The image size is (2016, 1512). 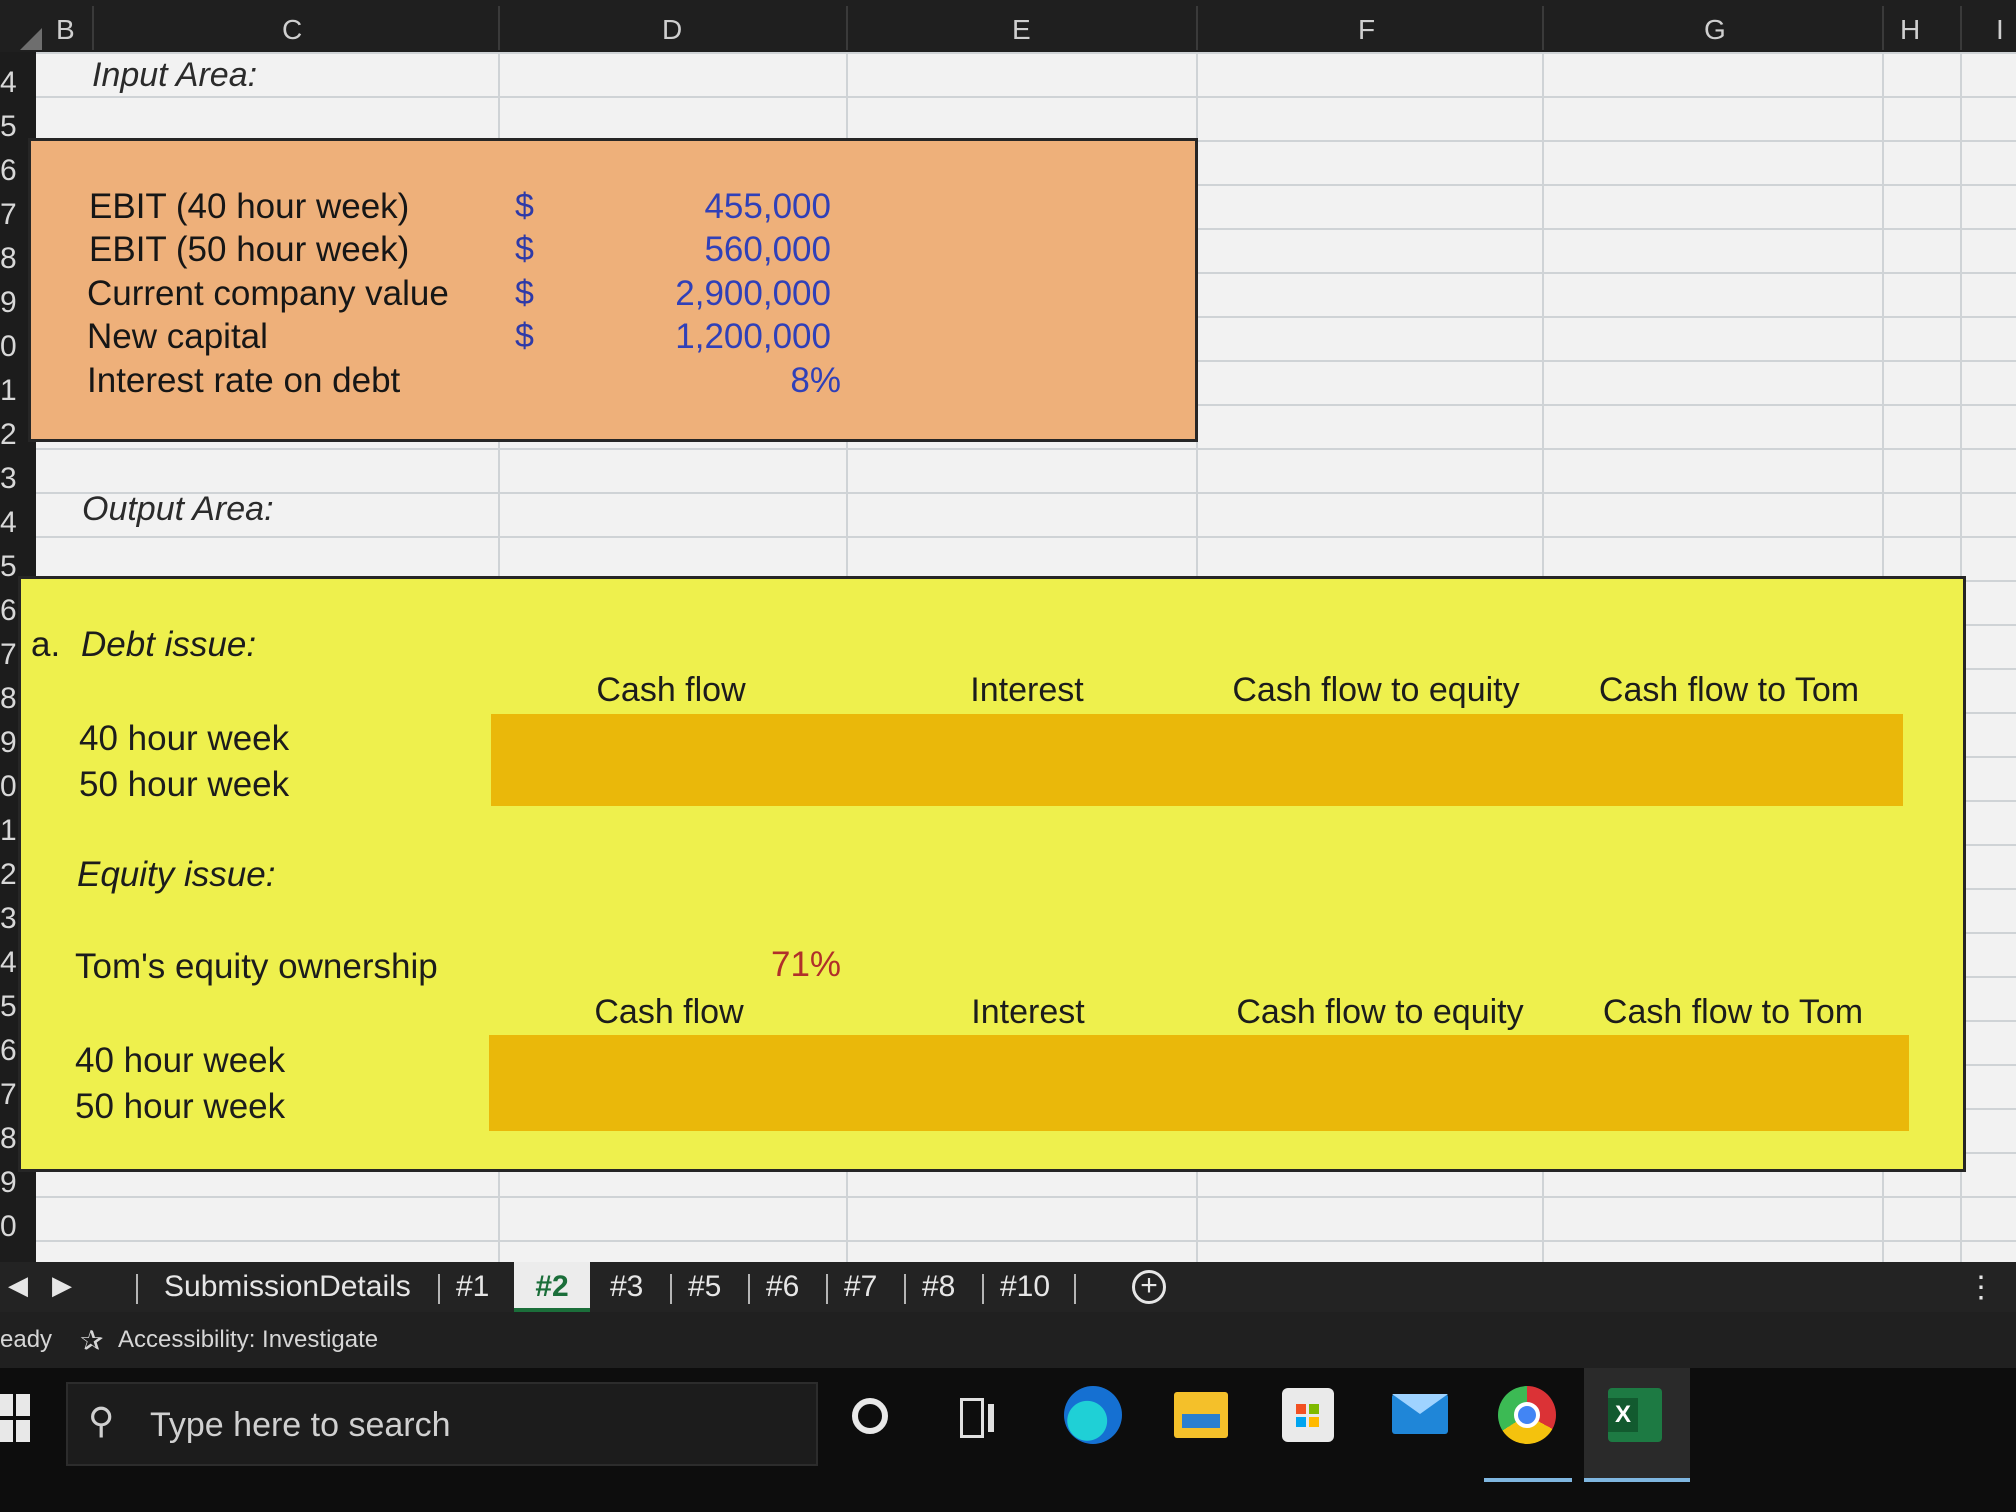 I want to click on tom-equity-ownership-label: Tom's equity ownership, so click(x=256, y=967).